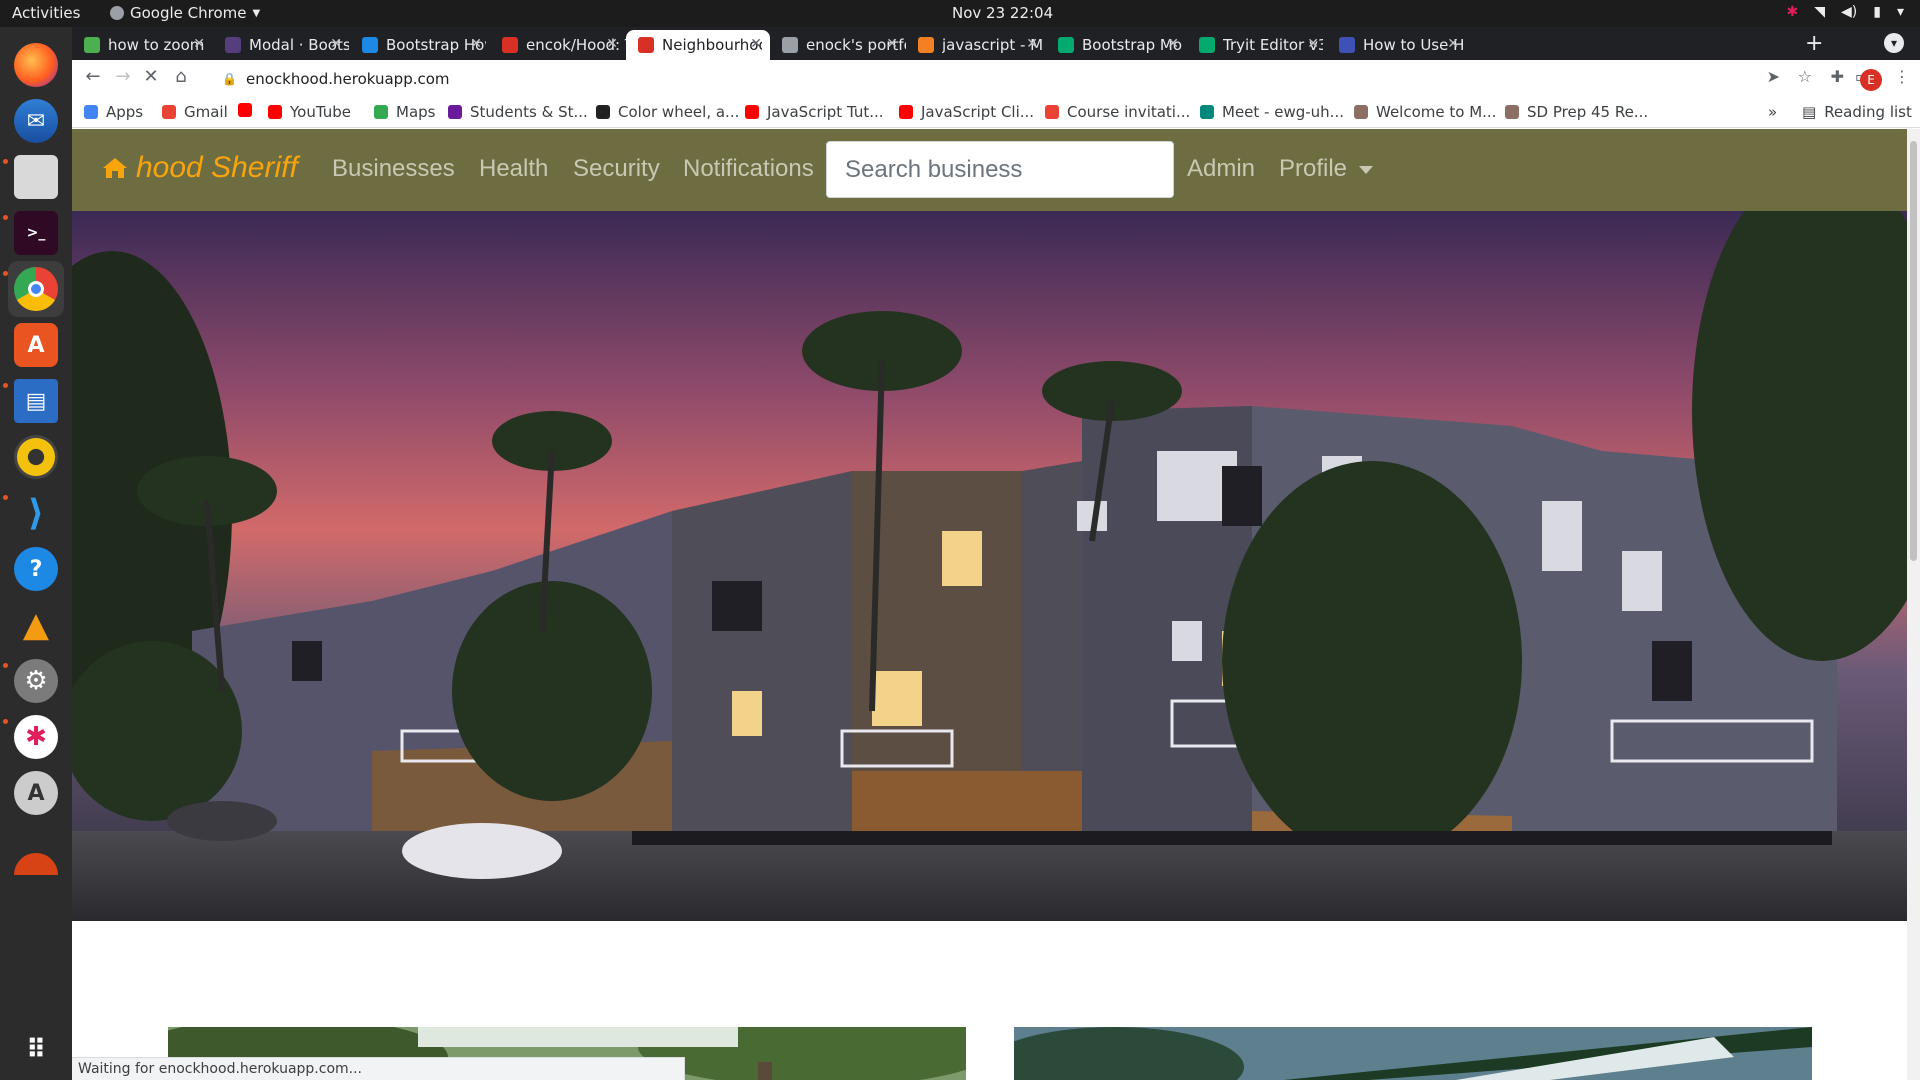 The image size is (1920, 1080). Describe the element at coordinates (188, 13) in the screenshot. I see `app-menu-label: Google Chrome` at that location.